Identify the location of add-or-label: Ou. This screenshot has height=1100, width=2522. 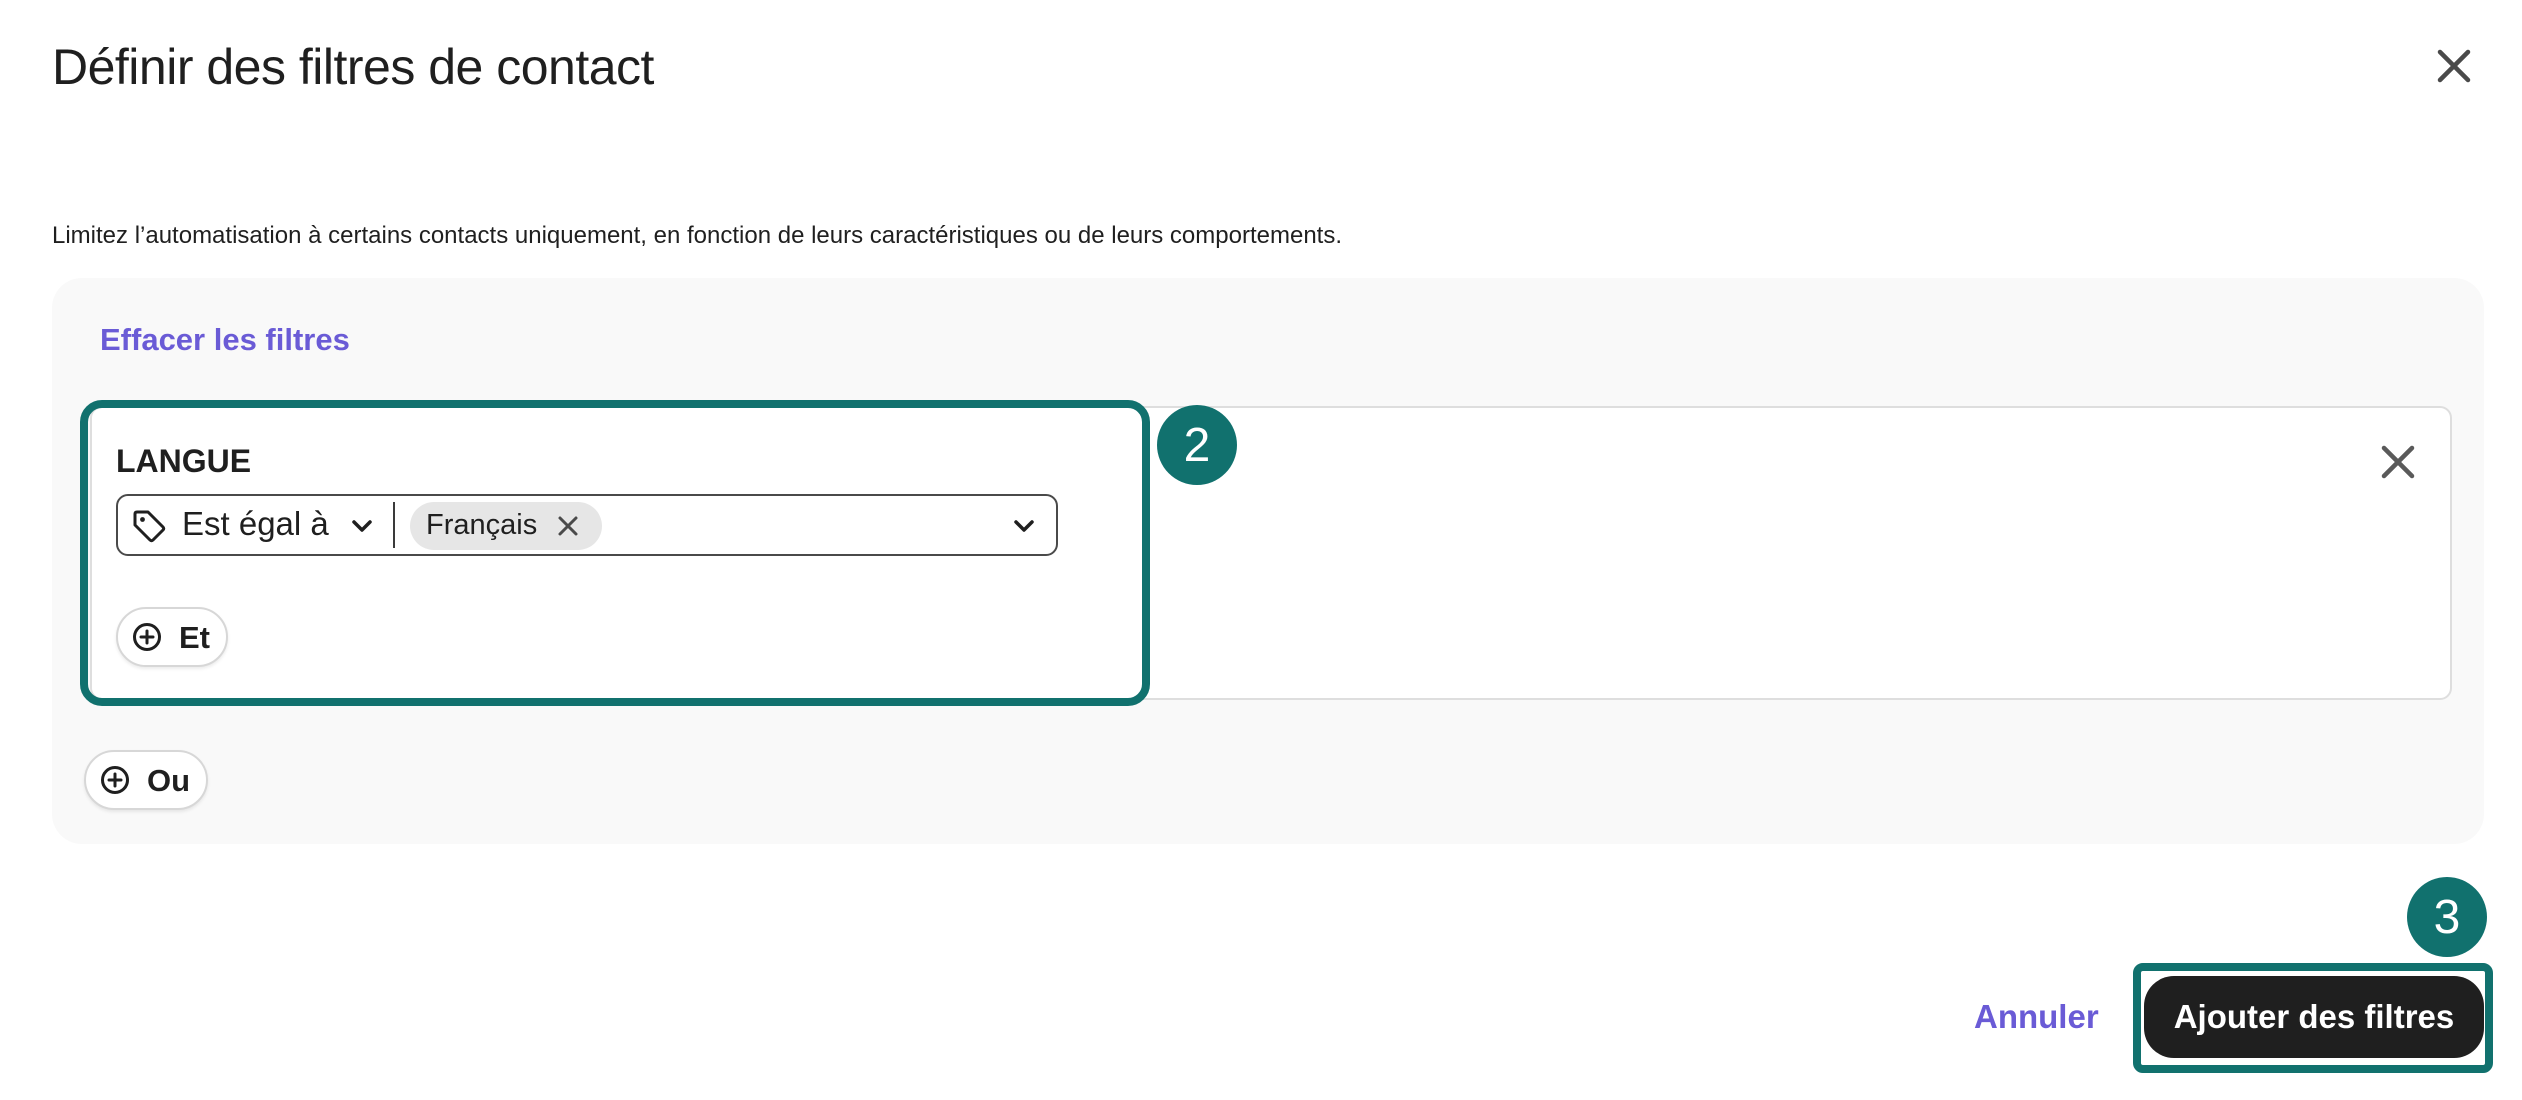
(169, 780).